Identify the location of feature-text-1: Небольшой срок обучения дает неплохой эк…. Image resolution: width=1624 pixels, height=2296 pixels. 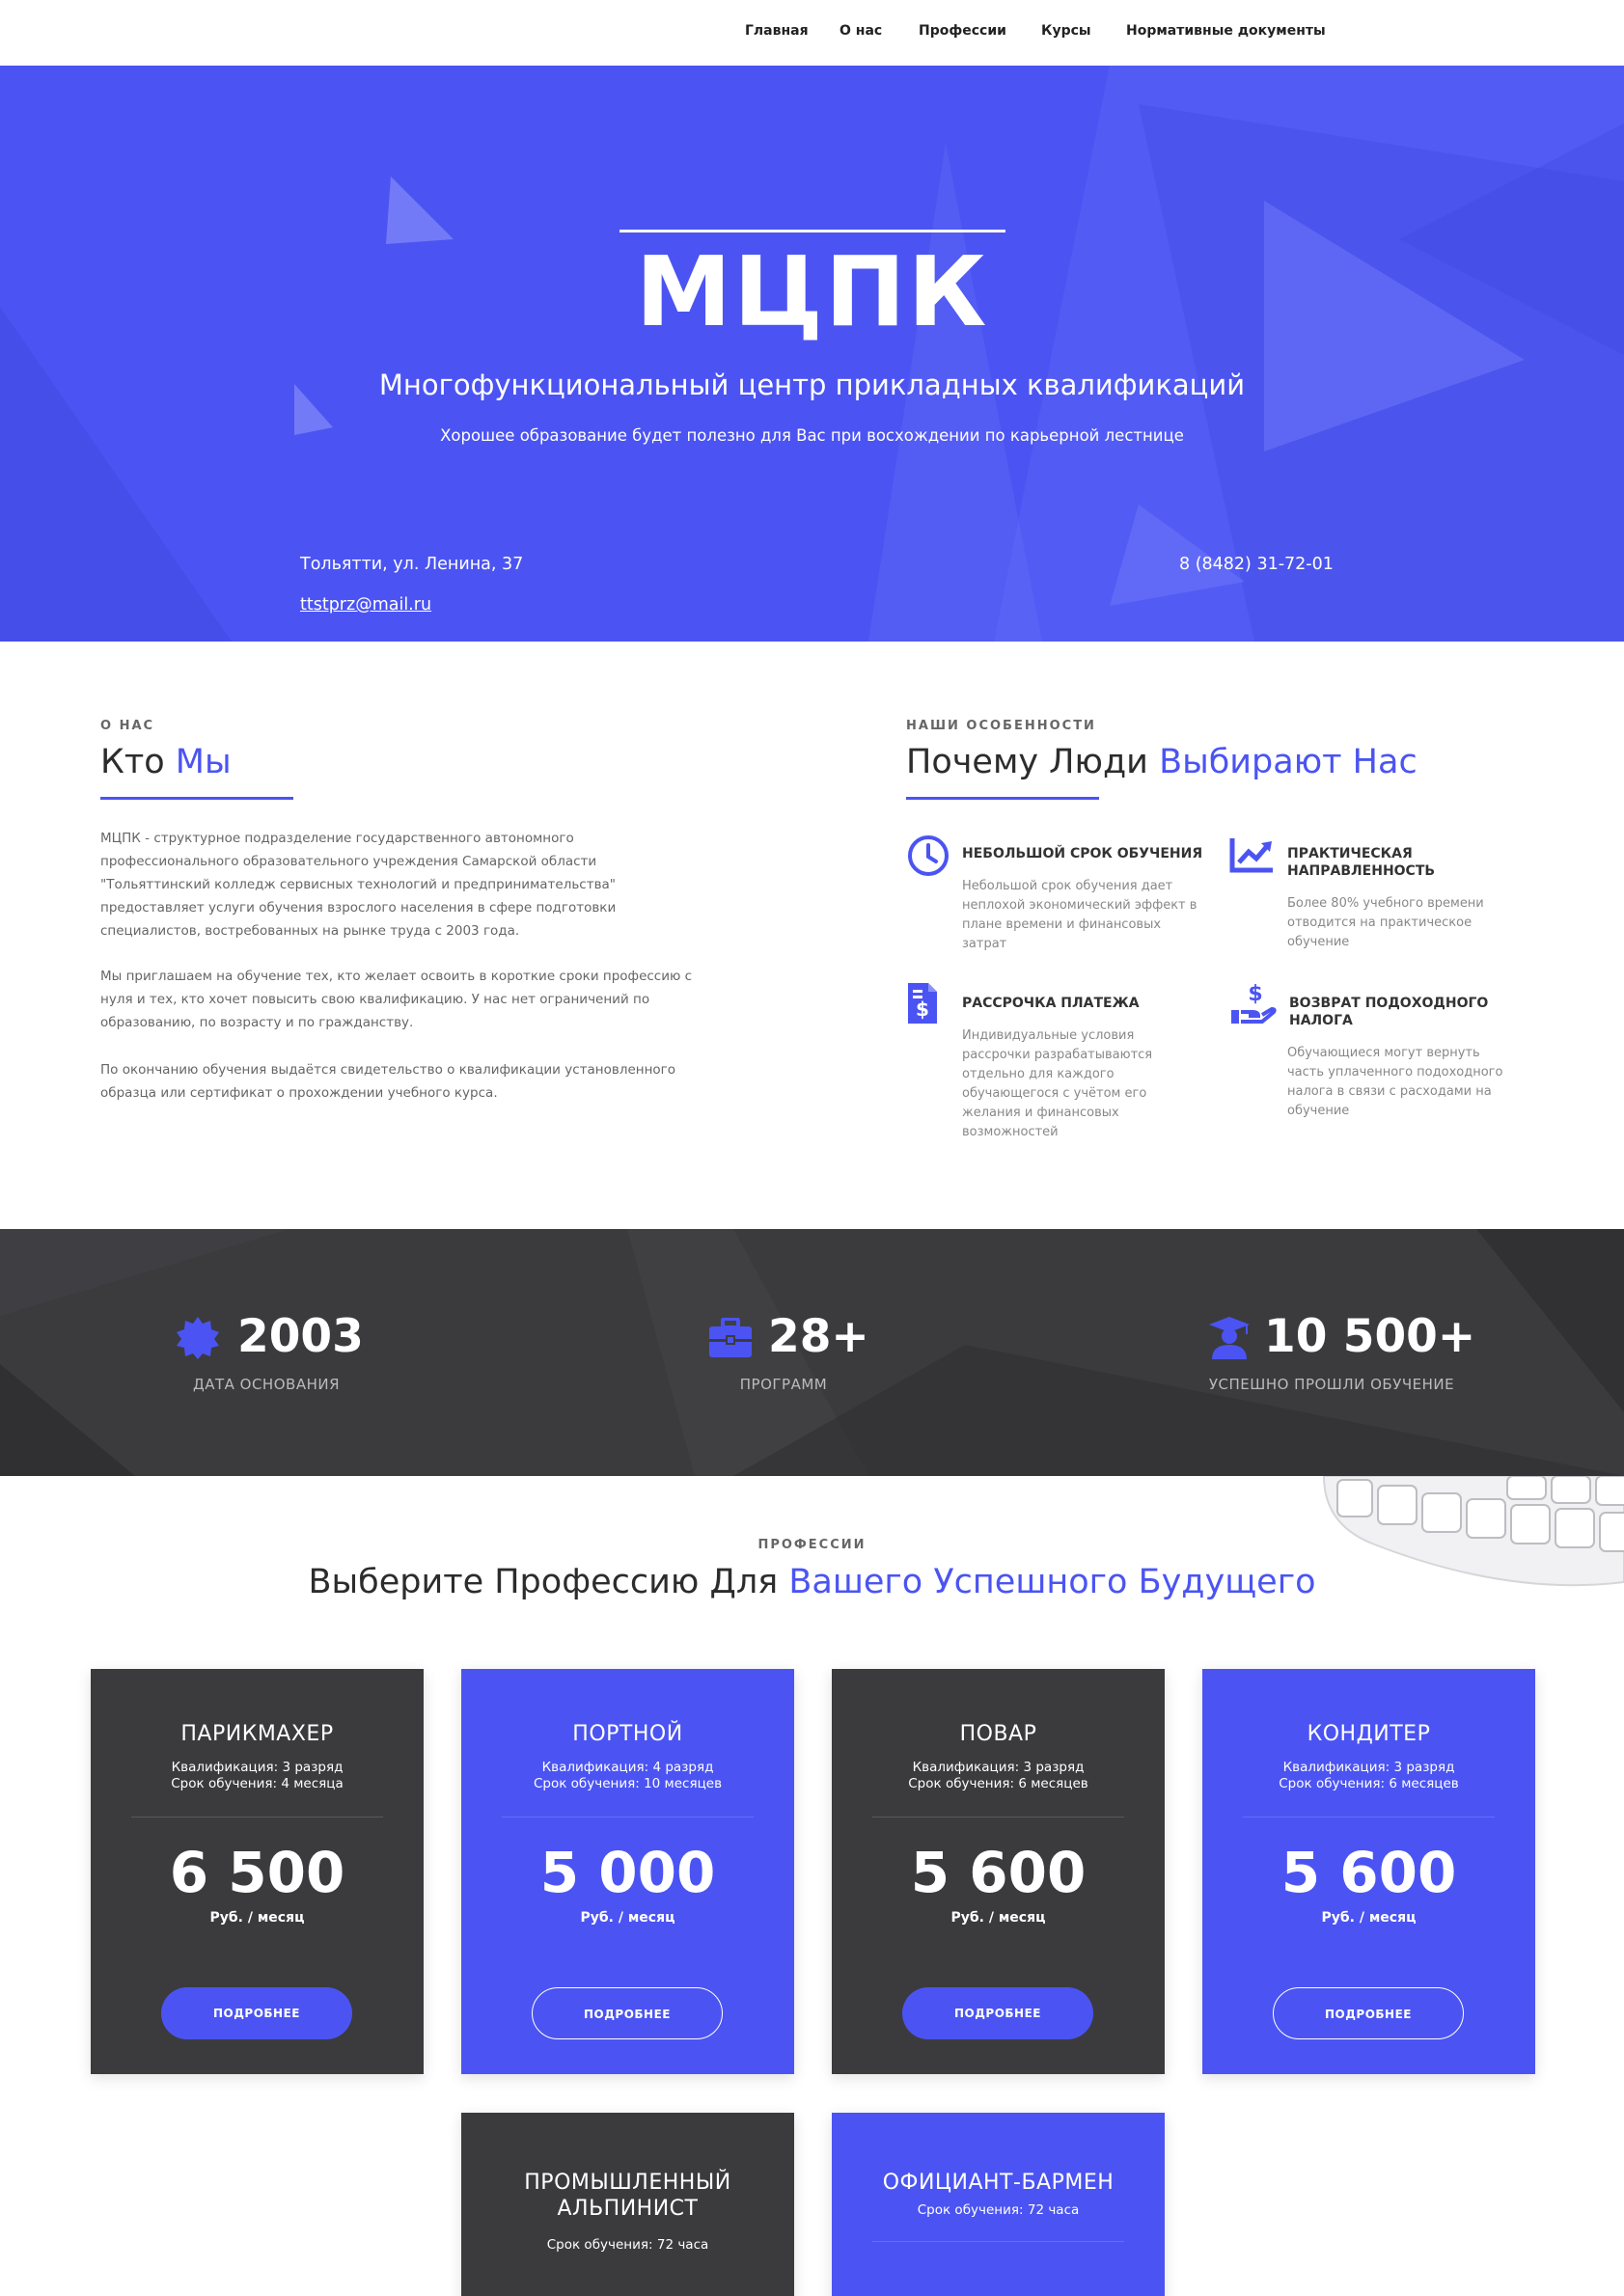
(1080, 915).